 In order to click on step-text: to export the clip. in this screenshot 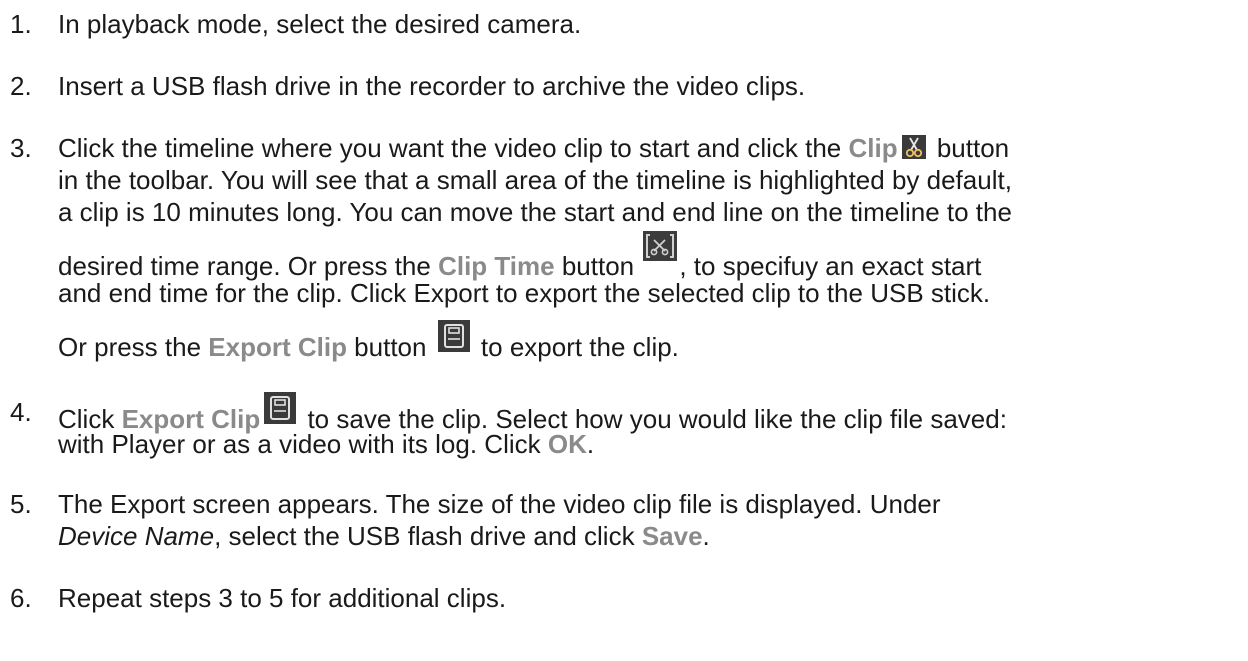, I will do `click(576, 347)`.